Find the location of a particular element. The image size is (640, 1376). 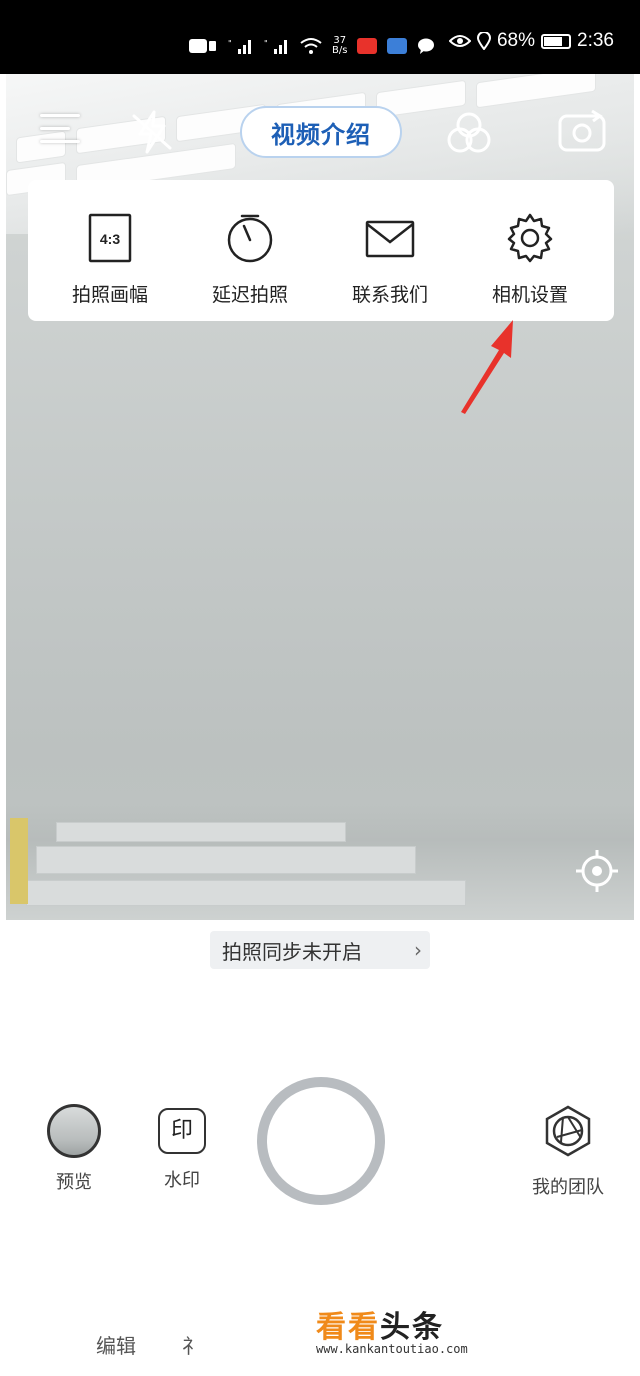

chevron-right-icon: › is located at coordinates (418, 950).